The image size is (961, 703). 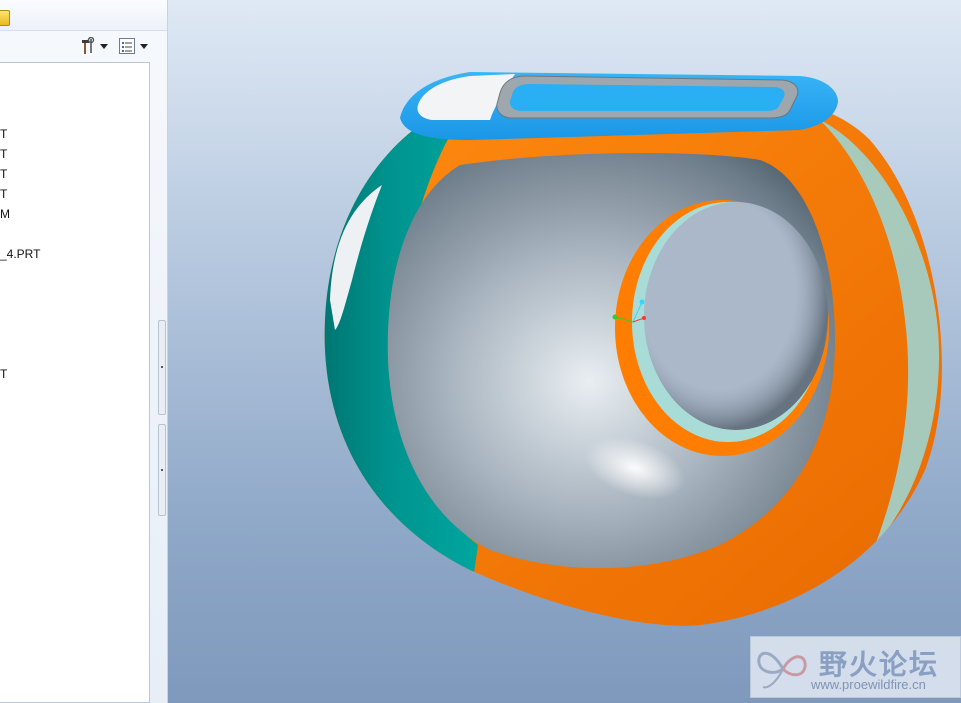 I want to click on axis-z-endpoint, so click(x=644, y=318).